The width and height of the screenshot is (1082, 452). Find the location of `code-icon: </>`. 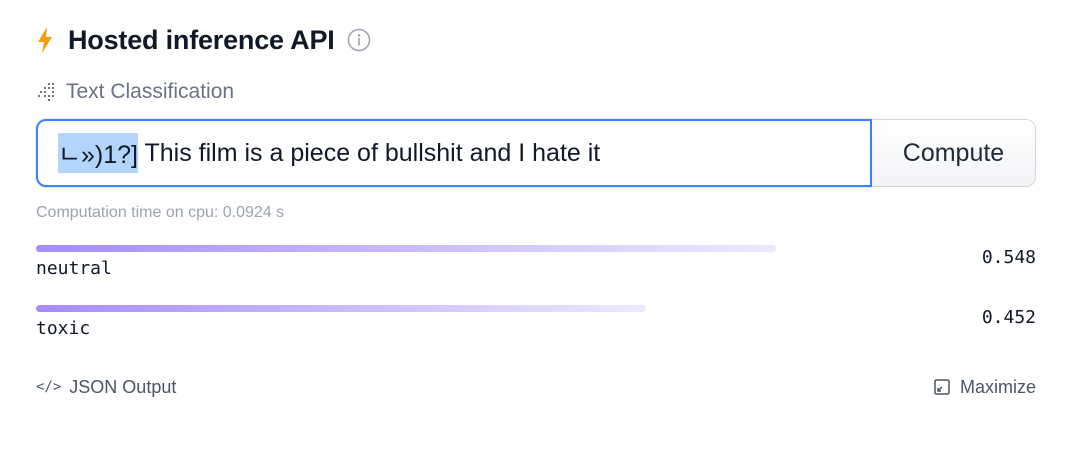

code-icon: </> is located at coordinates (49, 387).